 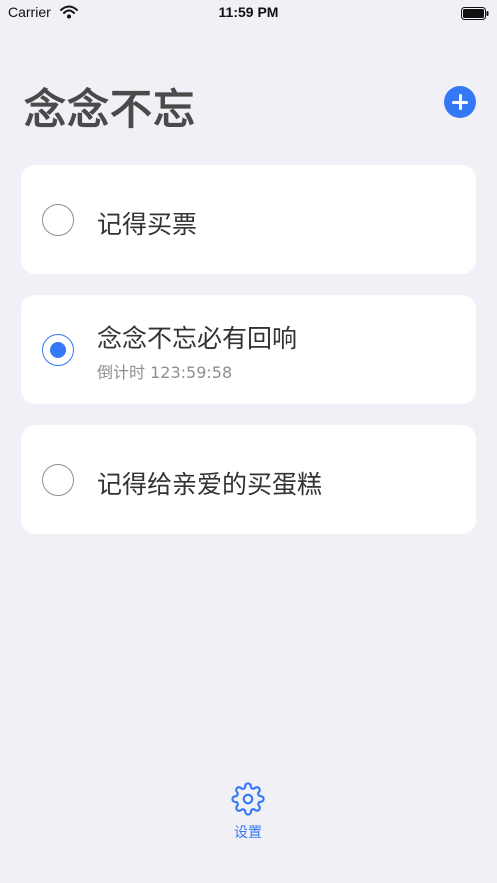 I want to click on reminder-title: 念念不忘必有回响, so click(x=197, y=338).